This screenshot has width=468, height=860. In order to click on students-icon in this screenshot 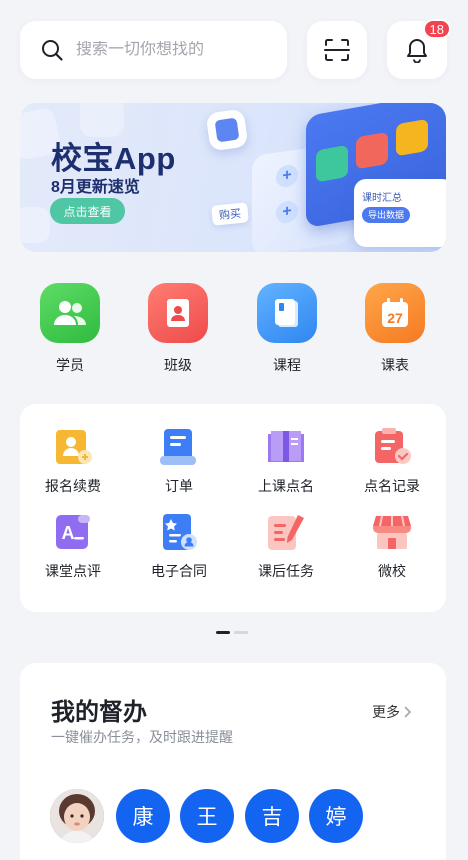, I will do `click(70, 313)`.